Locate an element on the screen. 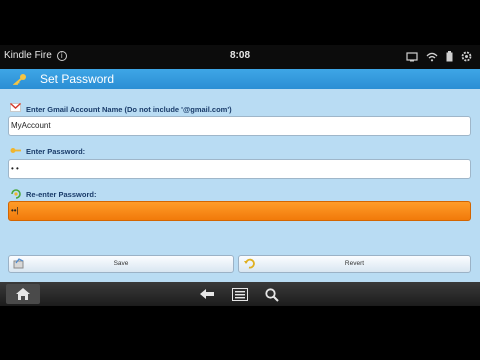  revert-icon is located at coordinates (249, 263).